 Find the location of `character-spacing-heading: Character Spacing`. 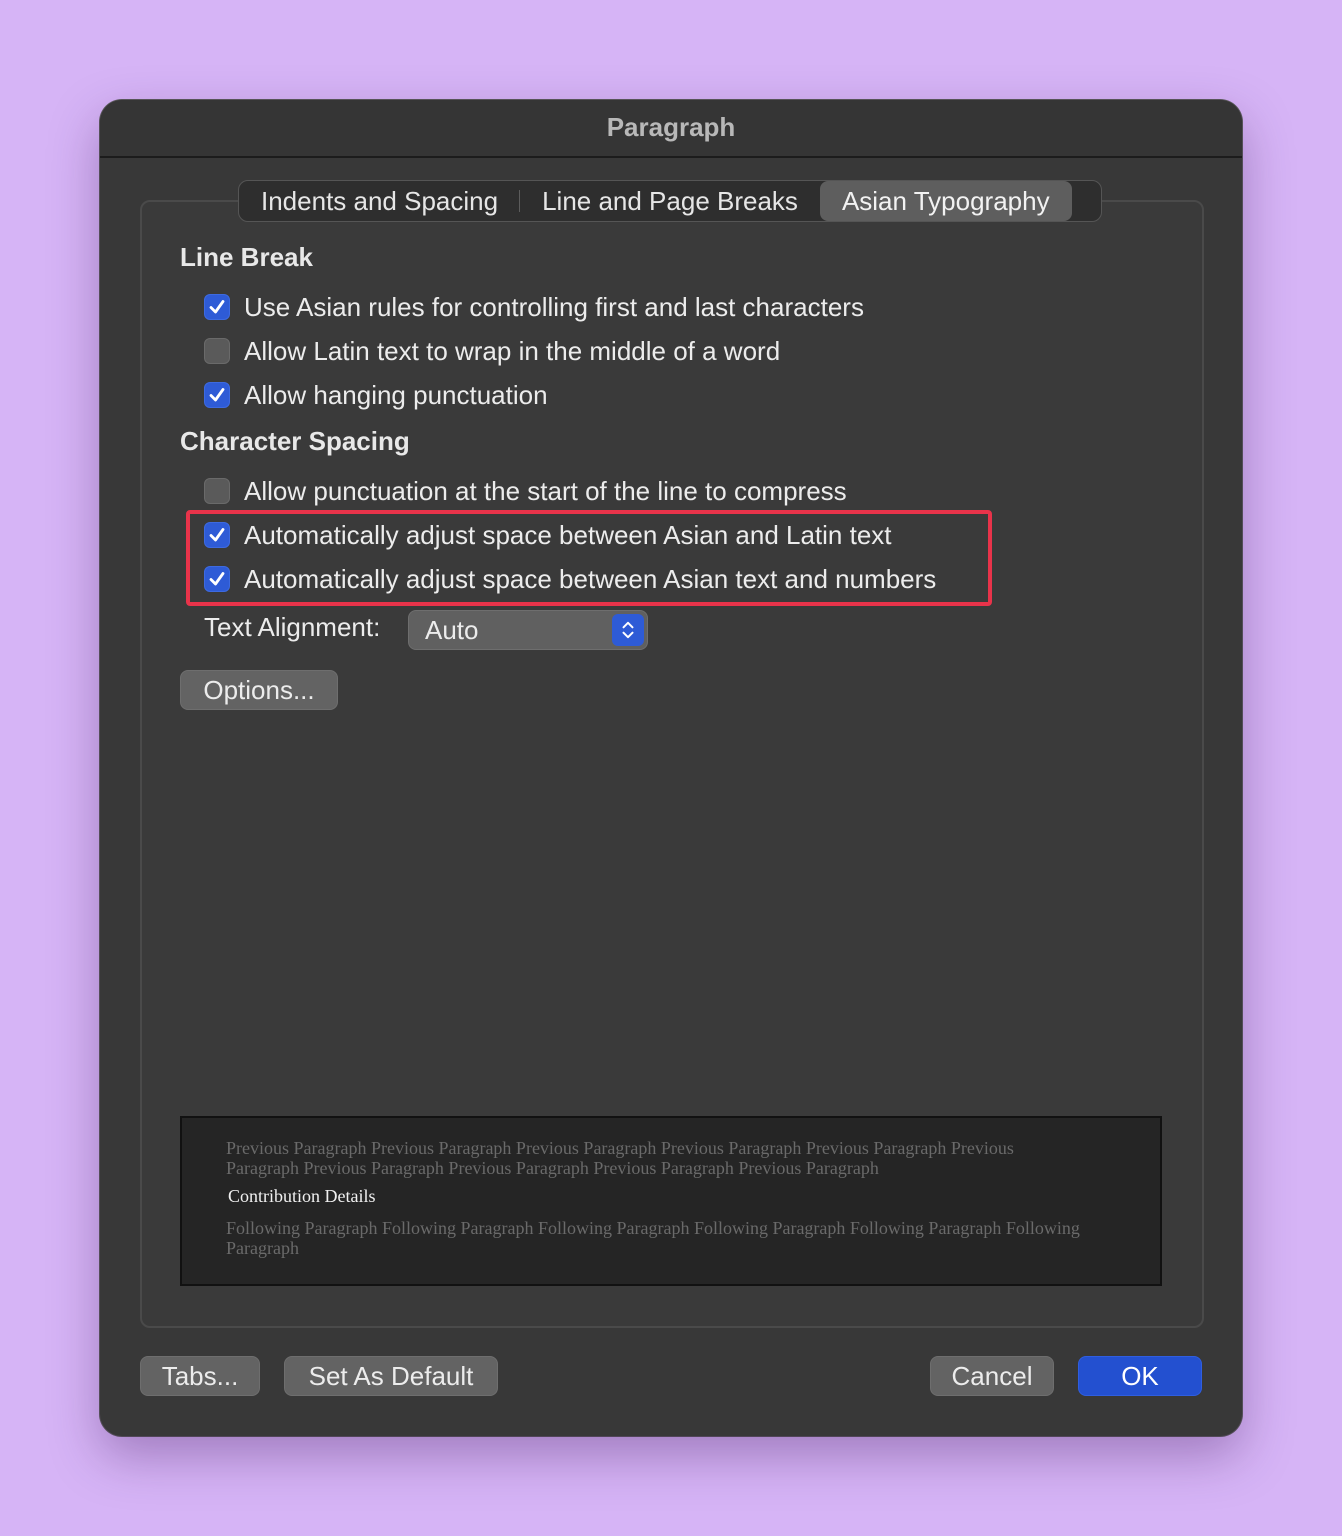

character-spacing-heading: Character Spacing is located at coordinates (295, 441).